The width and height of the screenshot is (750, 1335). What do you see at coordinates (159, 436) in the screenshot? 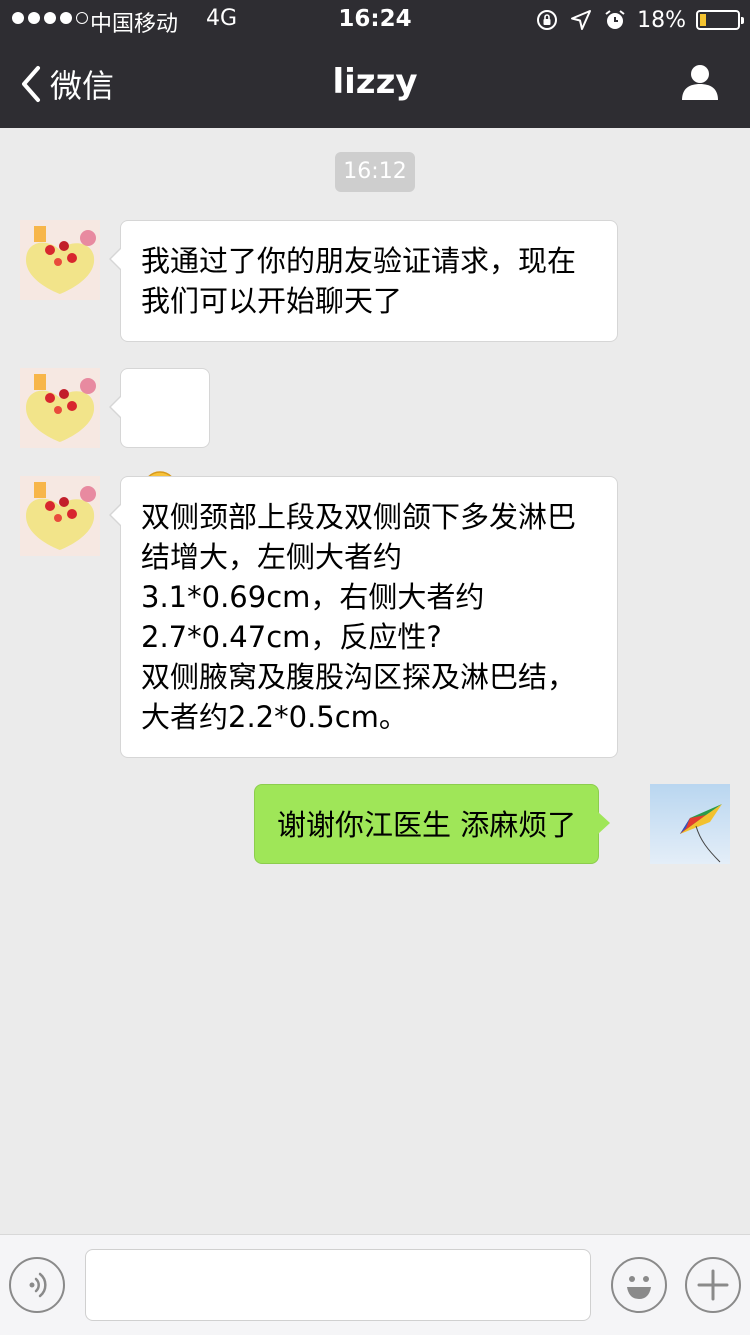
I see `incoming-emoji-bubble` at bounding box center [159, 436].